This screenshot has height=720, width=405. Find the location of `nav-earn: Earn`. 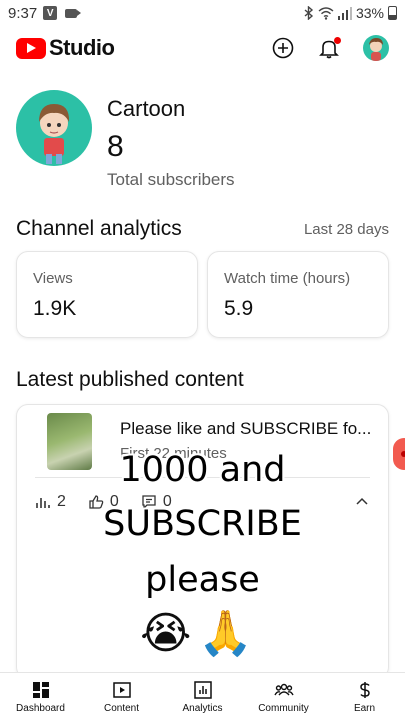

nav-earn: Earn is located at coordinates (364, 696).